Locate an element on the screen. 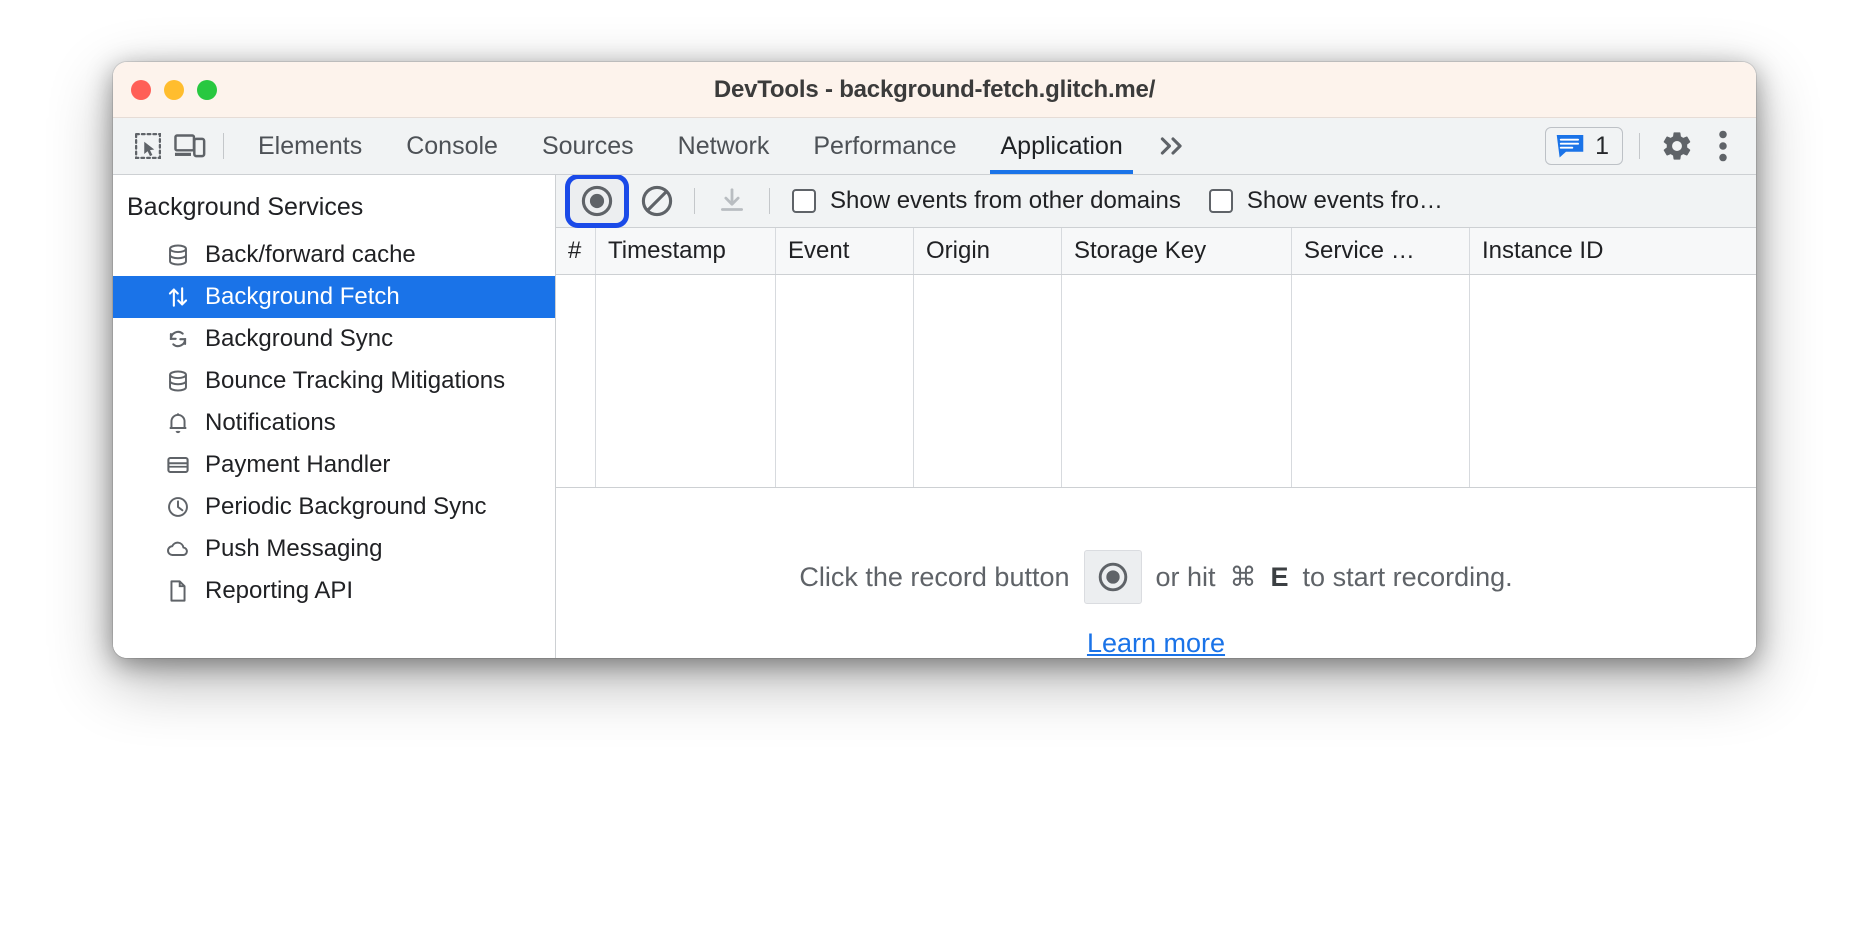 The image size is (1868, 932). tab-label: Console is located at coordinates (452, 145).